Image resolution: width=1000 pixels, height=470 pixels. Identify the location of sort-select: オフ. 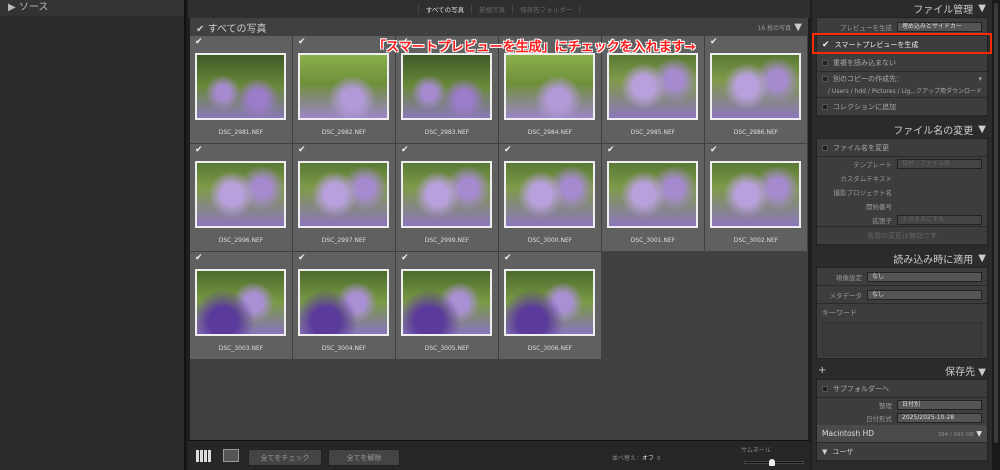
(648, 458).